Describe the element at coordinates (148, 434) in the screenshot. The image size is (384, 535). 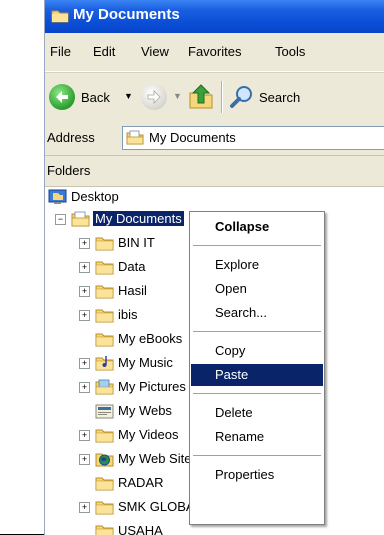
I see `tree-label: My Videos` at that location.